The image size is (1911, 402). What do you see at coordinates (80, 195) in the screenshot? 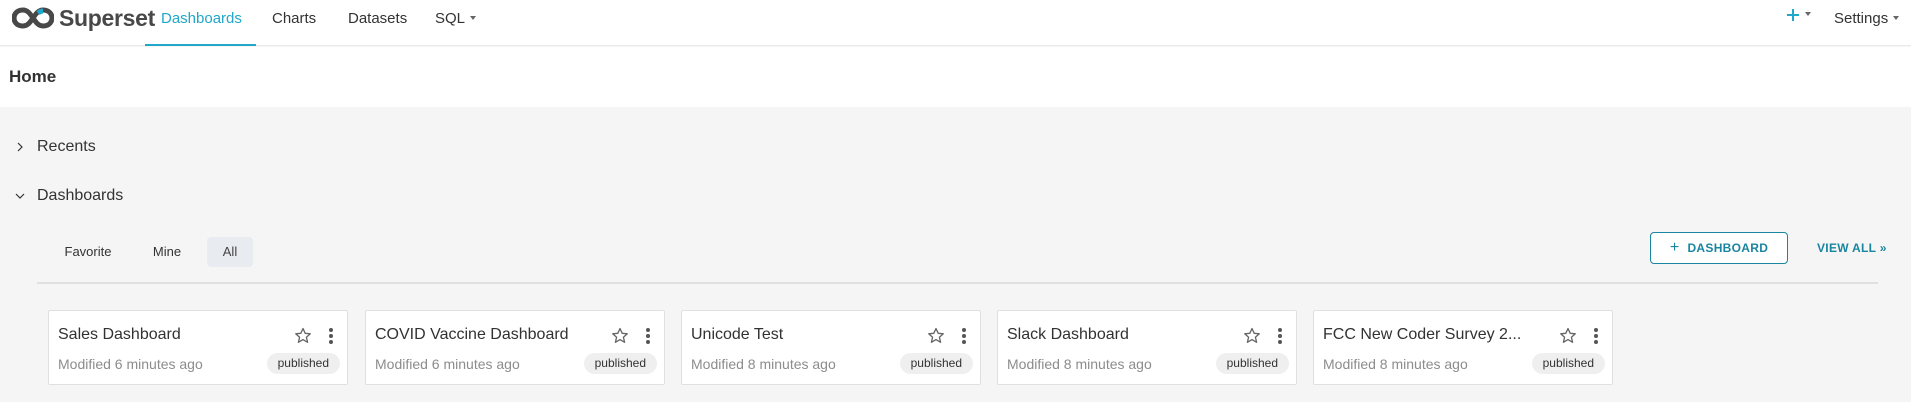
I see `dashboards-label: Dashboards` at bounding box center [80, 195].